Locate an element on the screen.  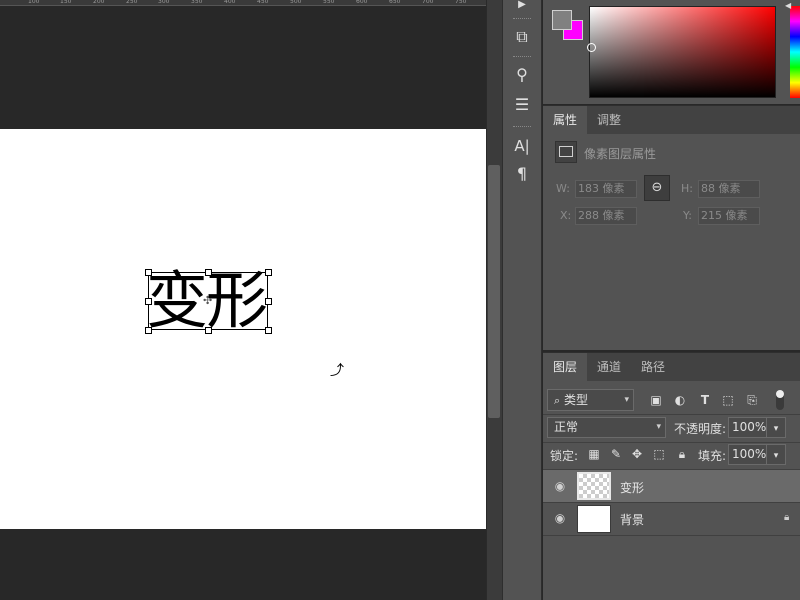
lock-transparent-icon: ▦ is located at coordinates (594, 454).